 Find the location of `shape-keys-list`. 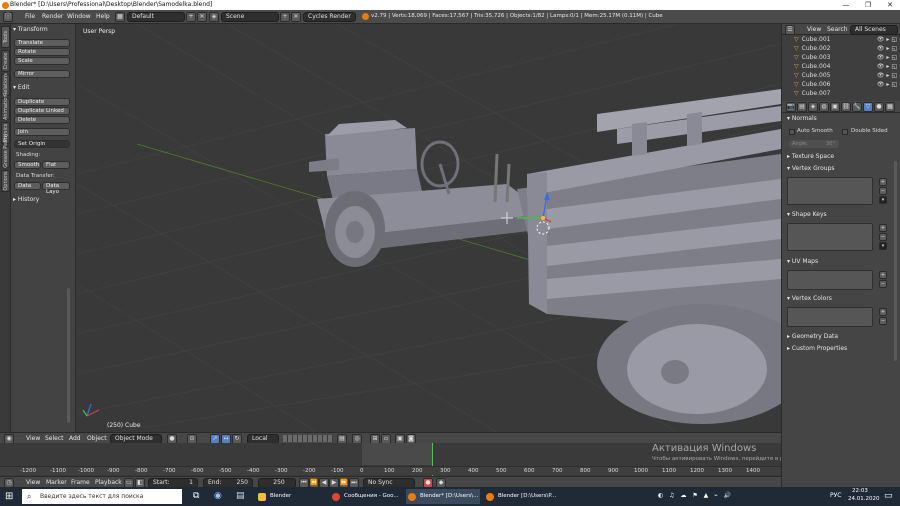

shape-keys-list is located at coordinates (830, 237).